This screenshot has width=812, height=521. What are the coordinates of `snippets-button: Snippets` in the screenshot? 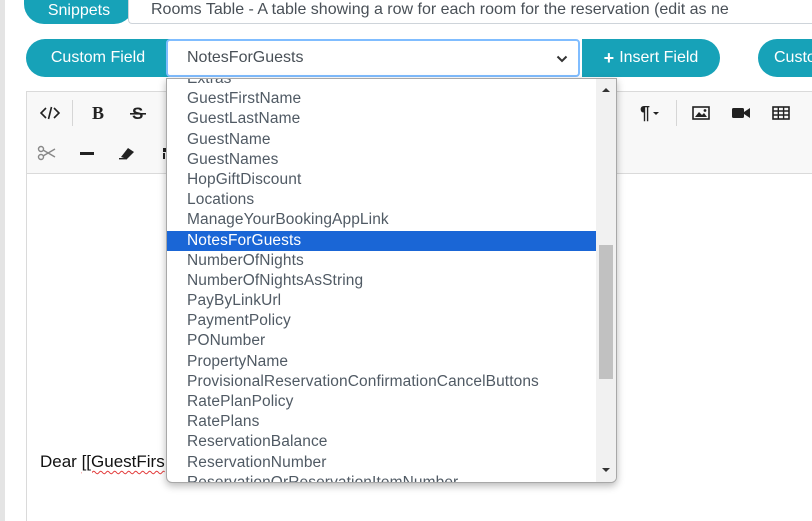 It's located at (79, 12).